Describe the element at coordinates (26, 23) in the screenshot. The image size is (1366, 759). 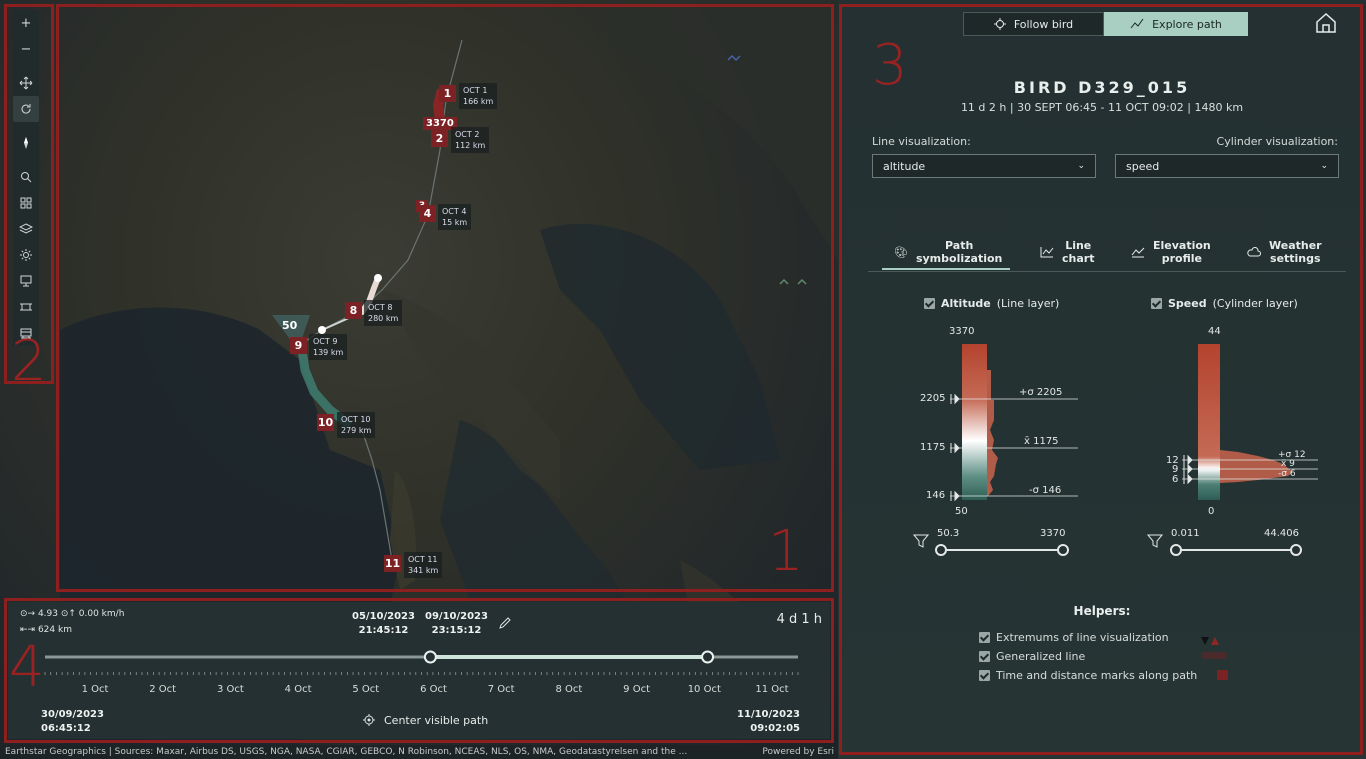
I see `zoom-in-button: +` at that location.